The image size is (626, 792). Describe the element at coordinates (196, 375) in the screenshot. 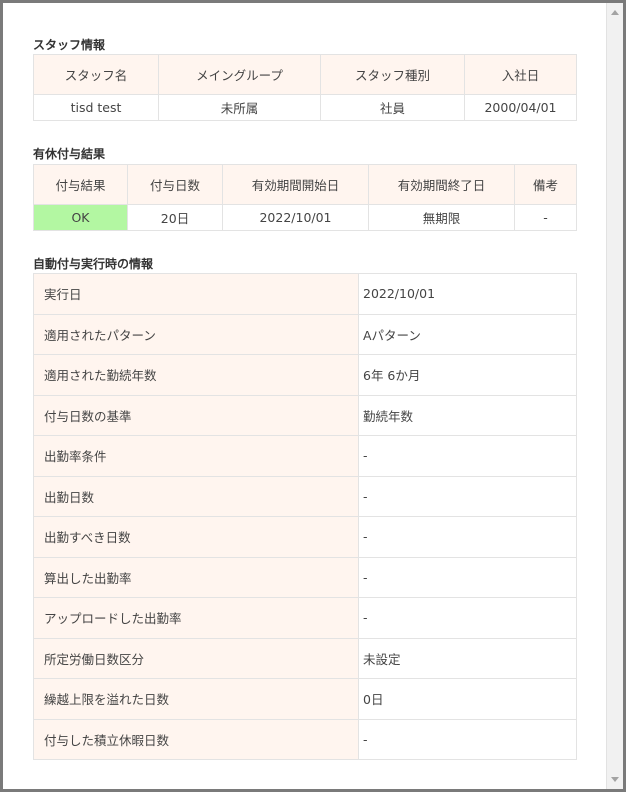

I see `info-label-service-years: 適用された勤続年数` at that location.